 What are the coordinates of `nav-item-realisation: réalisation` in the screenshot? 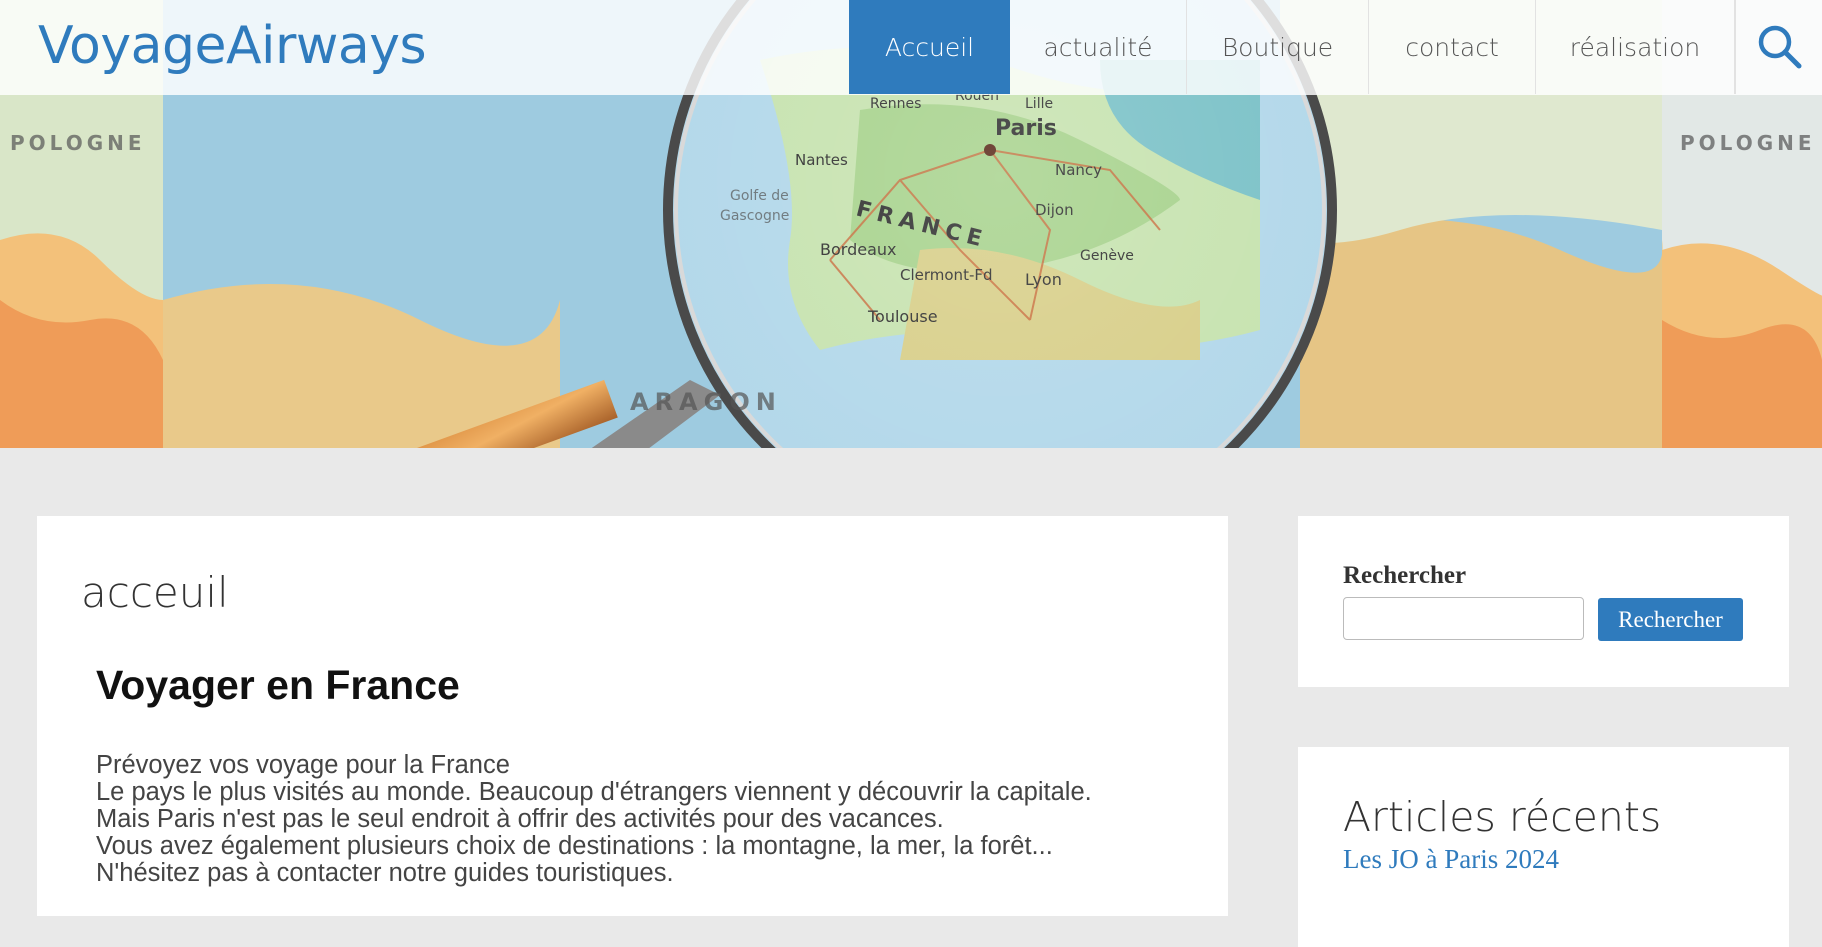 It's located at (1635, 47).